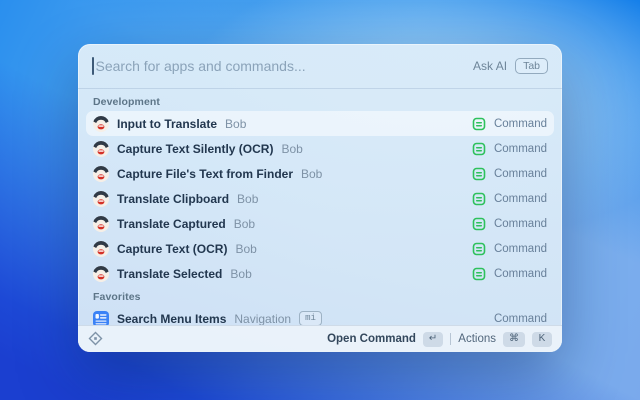 The image size is (640, 400). I want to click on item-title: Capture Text Silently (OCR), so click(195, 148).